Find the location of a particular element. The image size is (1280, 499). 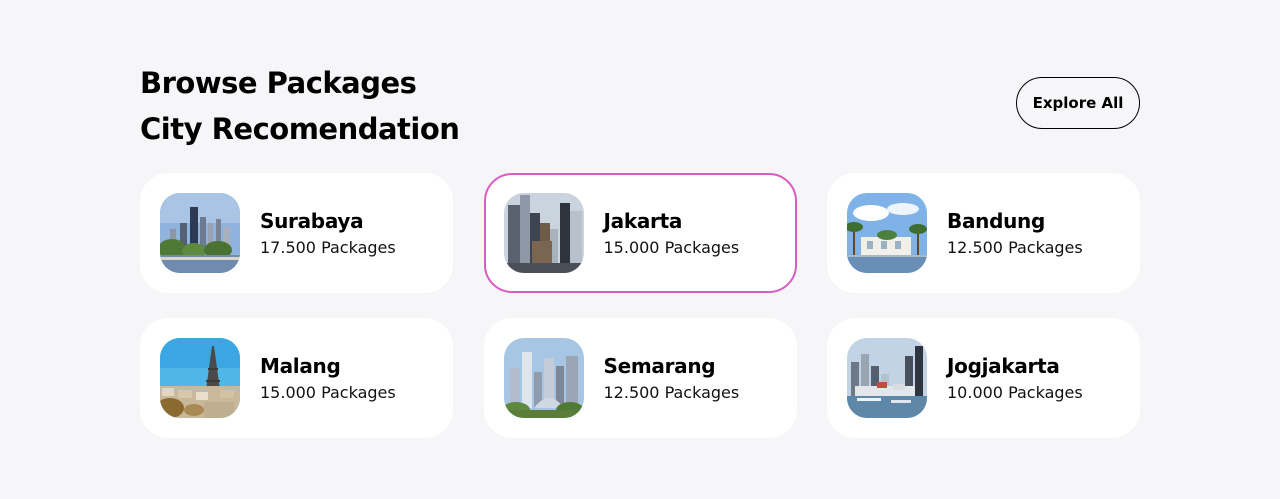

city-card-bandung: Bandung 12.500 Packages is located at coordinates (983, 233).